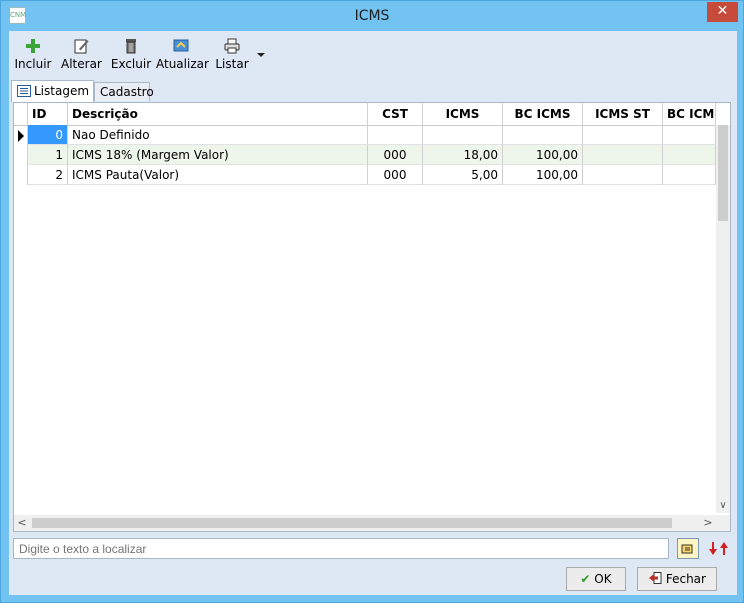 The width and height of the screenshot is (744, 603). What do you see at coordinates (218, 155) in the screenshot?
I see `cell-descricao: ICMS 18% (Margem Valor)` at bounding box center [218, 155].